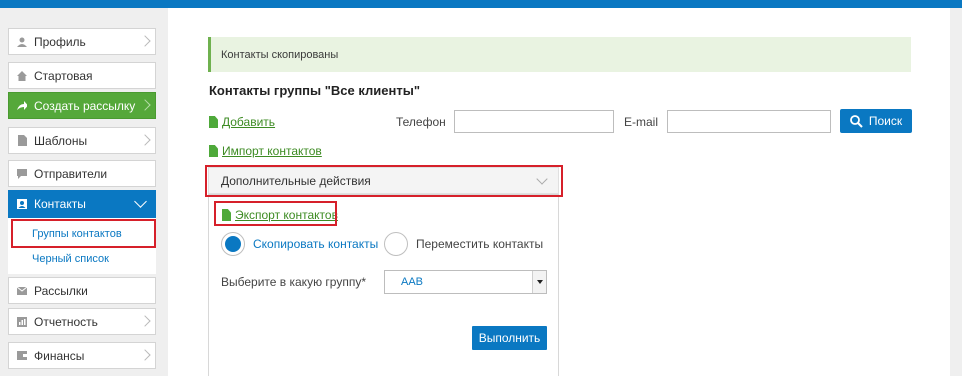 The width and height of the screenshot is (962, 376). I want to click on sidebar-item-label: Контакты, so click(60, 204).